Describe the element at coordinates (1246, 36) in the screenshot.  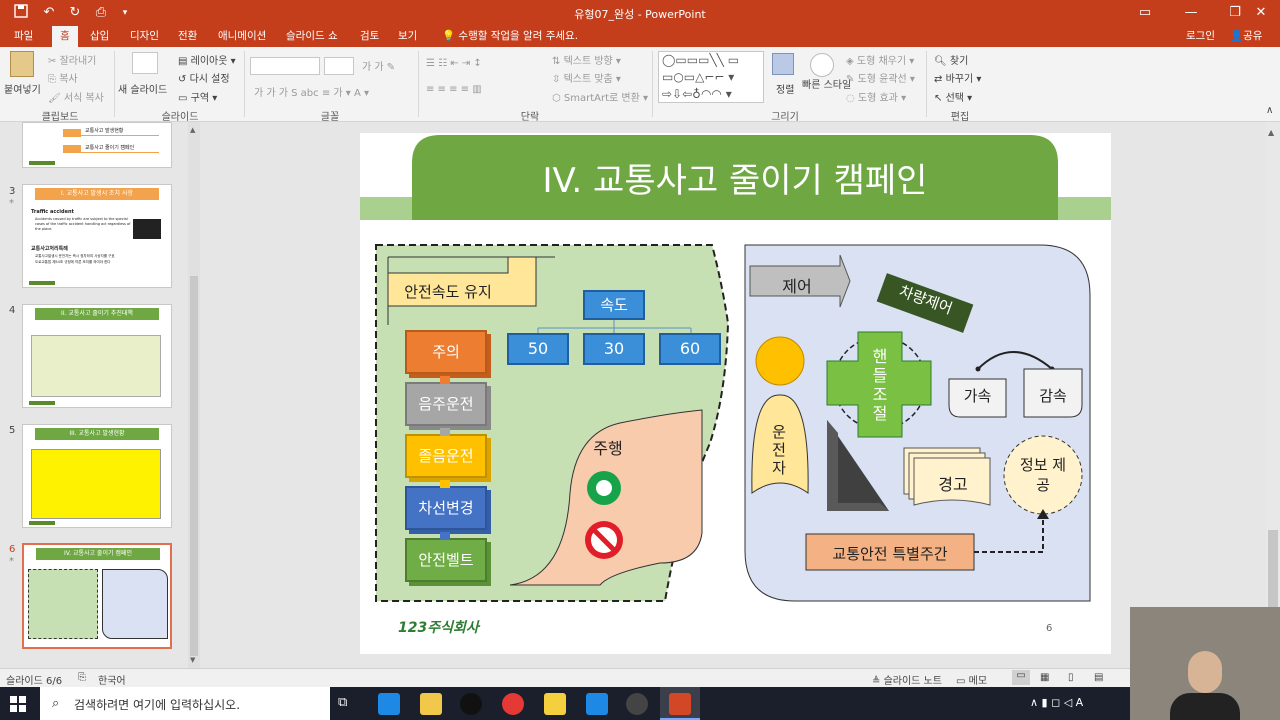
I see `share-button: 👤공유` at that location.